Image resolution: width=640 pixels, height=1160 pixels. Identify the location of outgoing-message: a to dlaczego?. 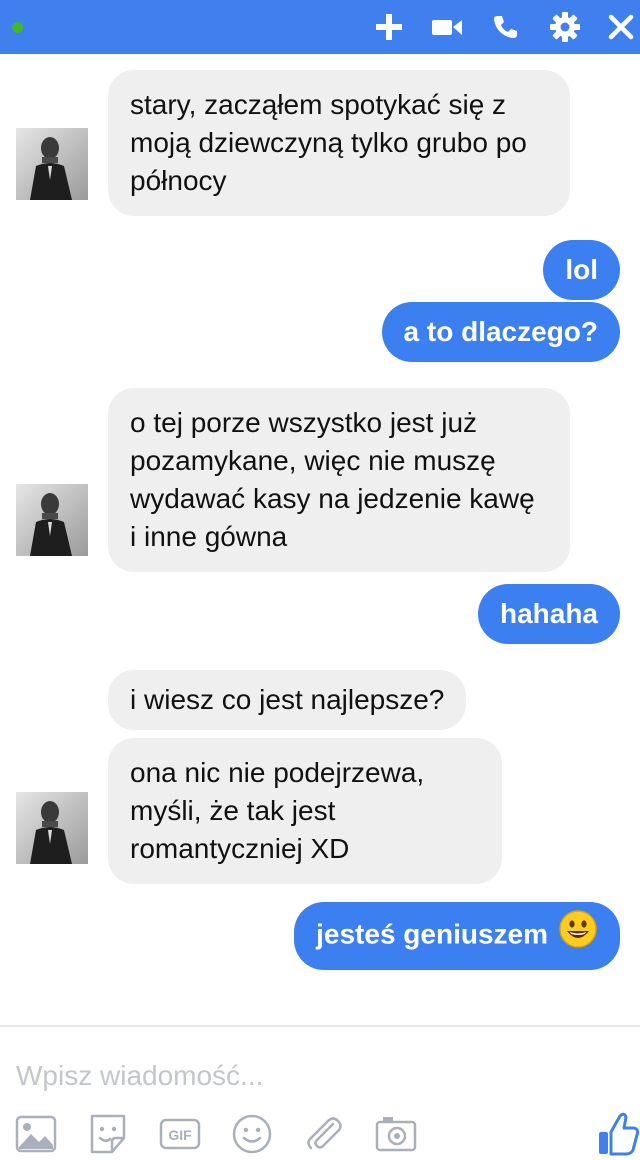
(500, 332).